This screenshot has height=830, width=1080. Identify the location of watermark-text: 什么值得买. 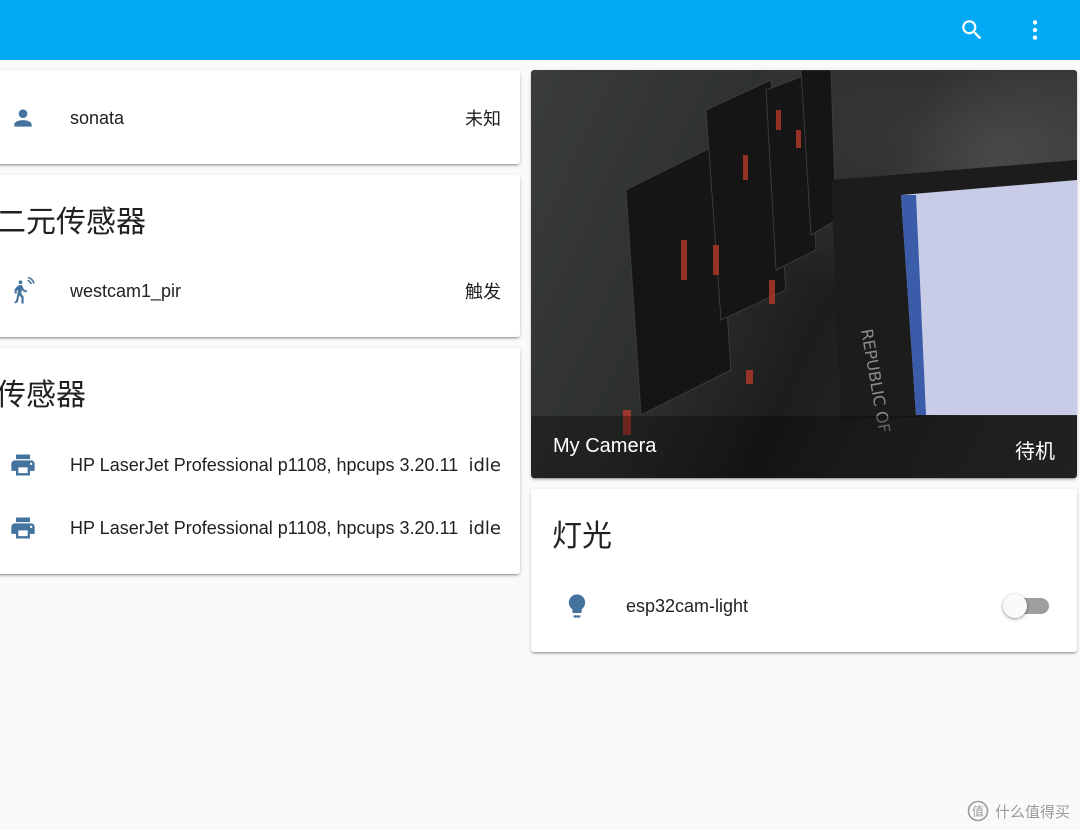
(1032, 811).